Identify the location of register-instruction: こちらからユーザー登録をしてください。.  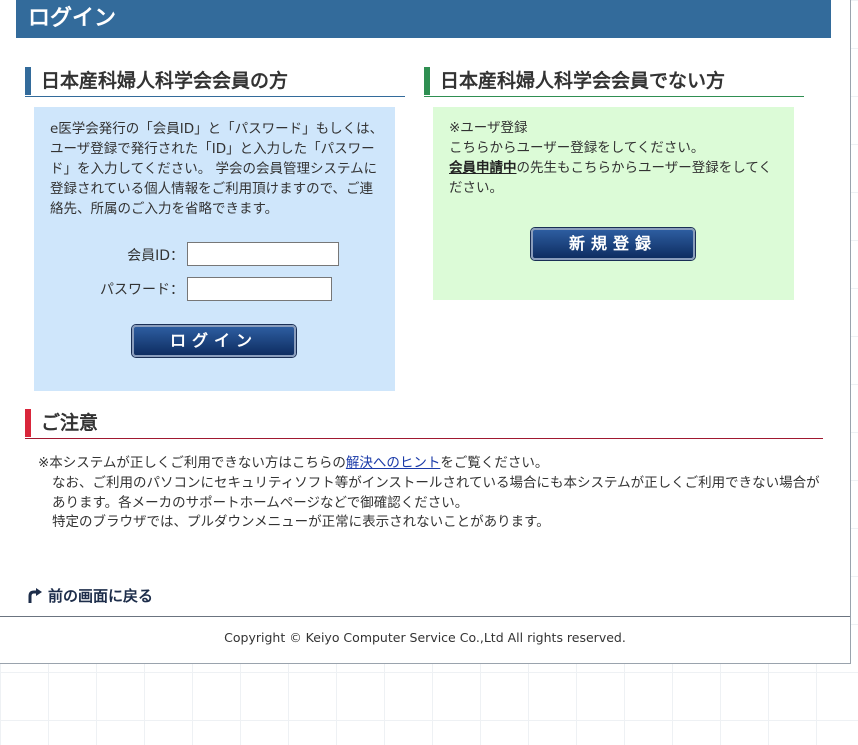
(577, 148).